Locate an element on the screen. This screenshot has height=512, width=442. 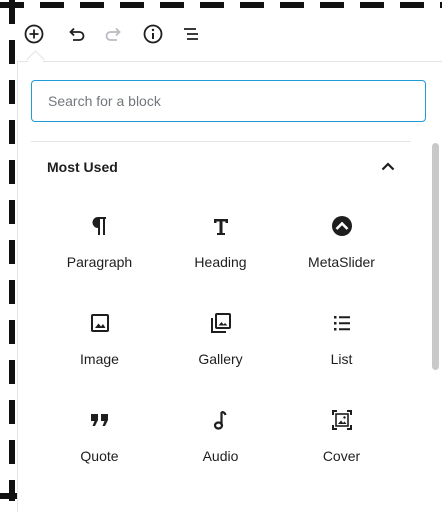
block-label: Quote is located at coordinates (99, 456).